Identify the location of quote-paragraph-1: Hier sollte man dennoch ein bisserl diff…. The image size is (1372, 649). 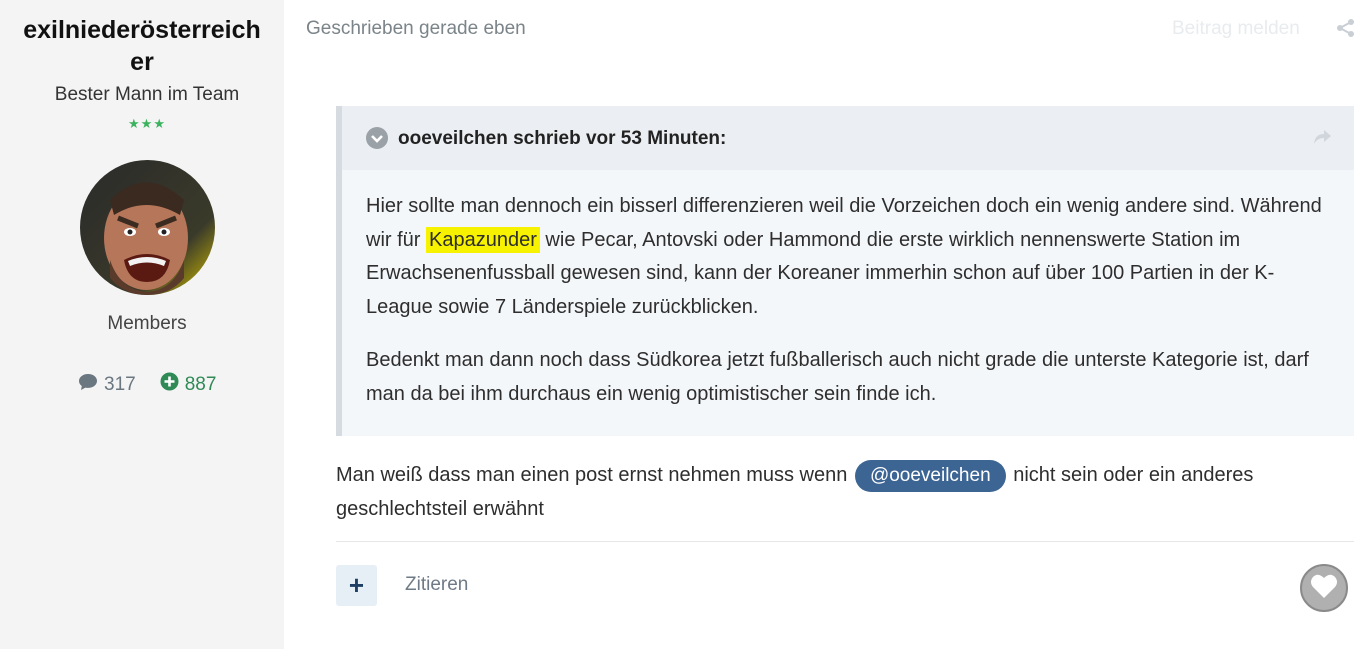
(844, 256).